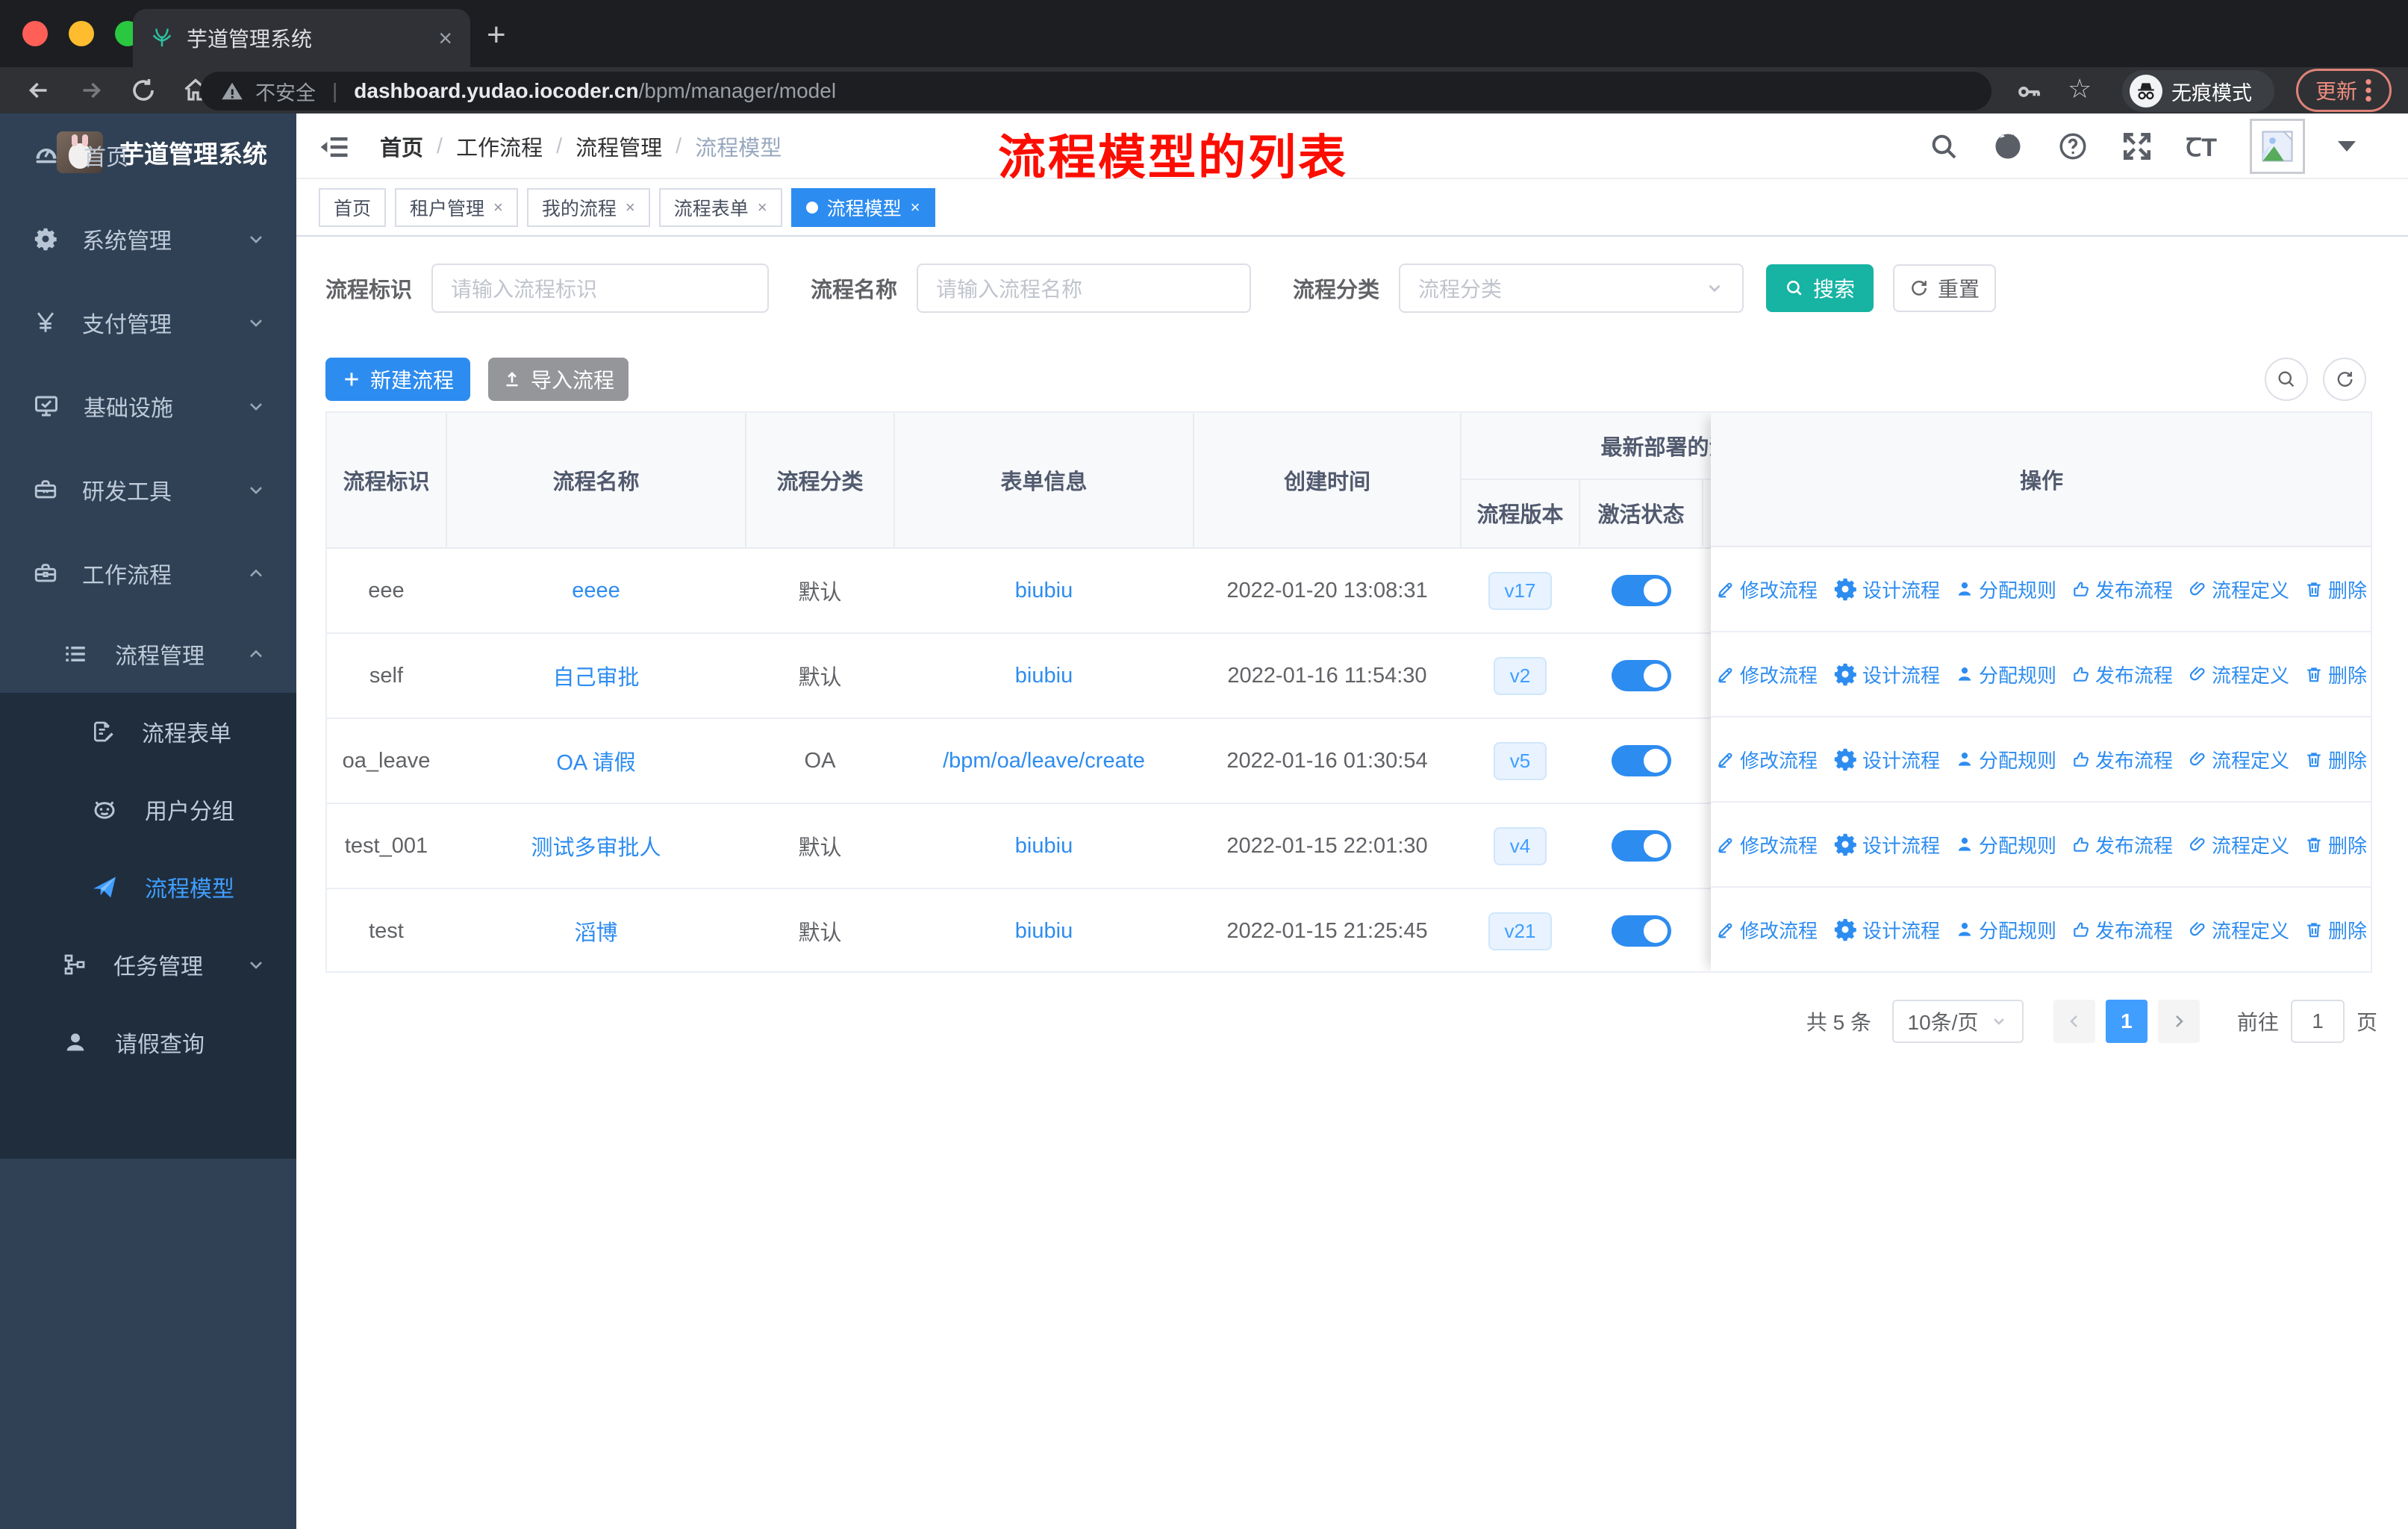 The height and width of the screenshot is (1529, 2408). I want to click on cell-name-link: OA 请假, so click(595, 761).